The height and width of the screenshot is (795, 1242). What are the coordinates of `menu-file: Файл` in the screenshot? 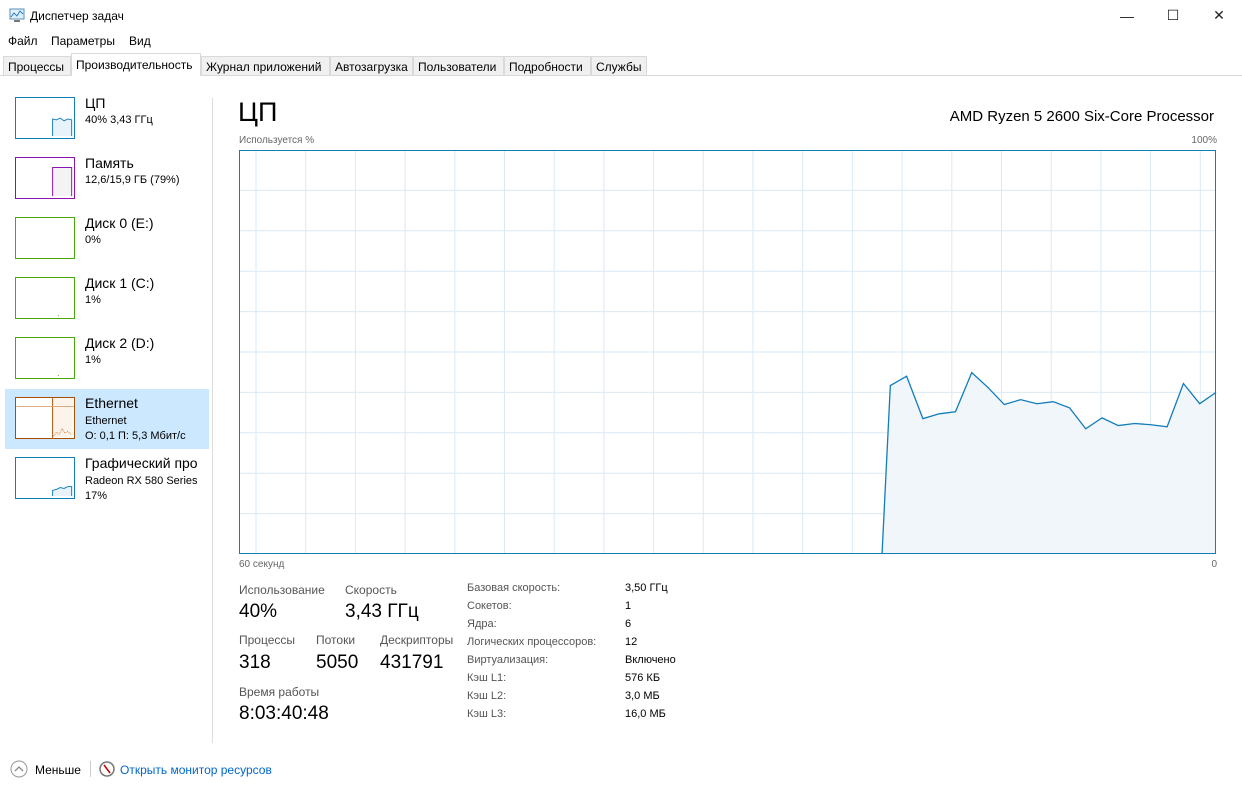 It's located at (23, 41).